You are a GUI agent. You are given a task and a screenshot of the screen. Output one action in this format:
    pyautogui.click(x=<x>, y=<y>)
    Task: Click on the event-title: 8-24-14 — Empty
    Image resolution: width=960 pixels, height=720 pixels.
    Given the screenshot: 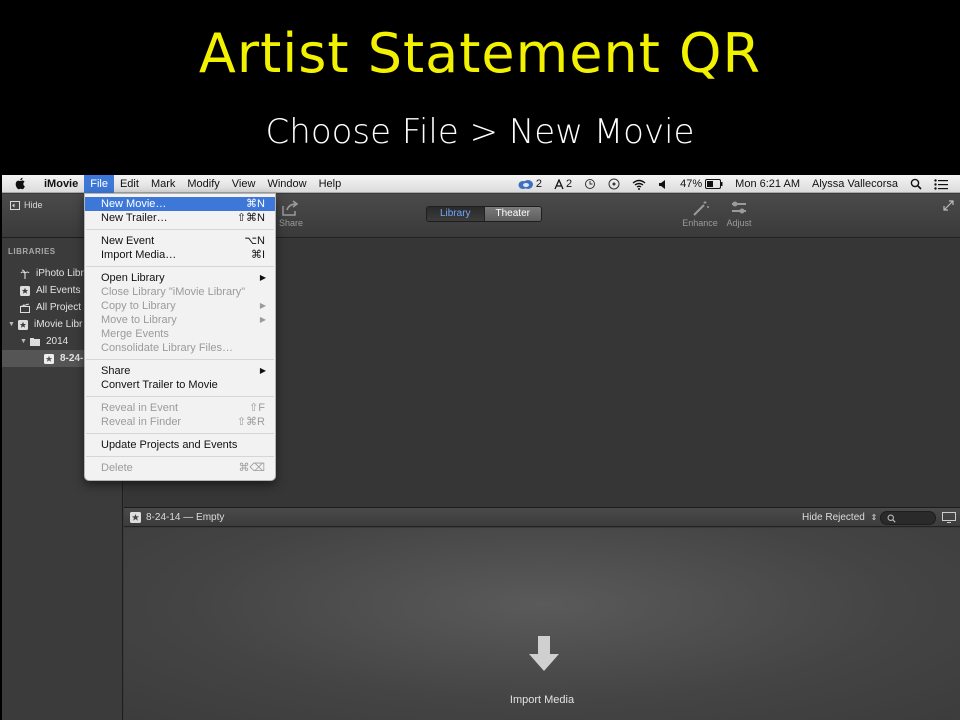 What is the action you would take?
    pyautogui.click(x=185, y=517)
    